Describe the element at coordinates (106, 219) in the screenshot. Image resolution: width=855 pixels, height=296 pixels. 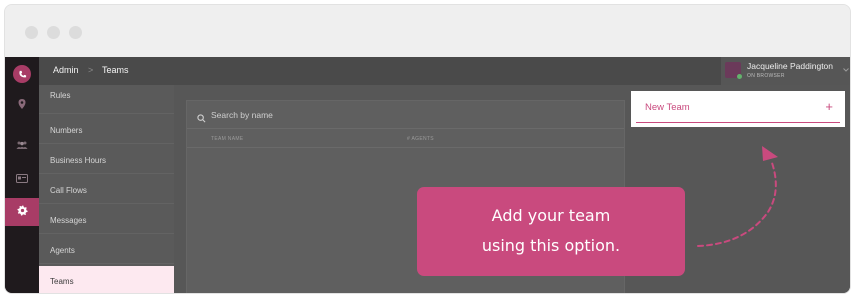
I see `submenu-item-messages: Messages` at that location.